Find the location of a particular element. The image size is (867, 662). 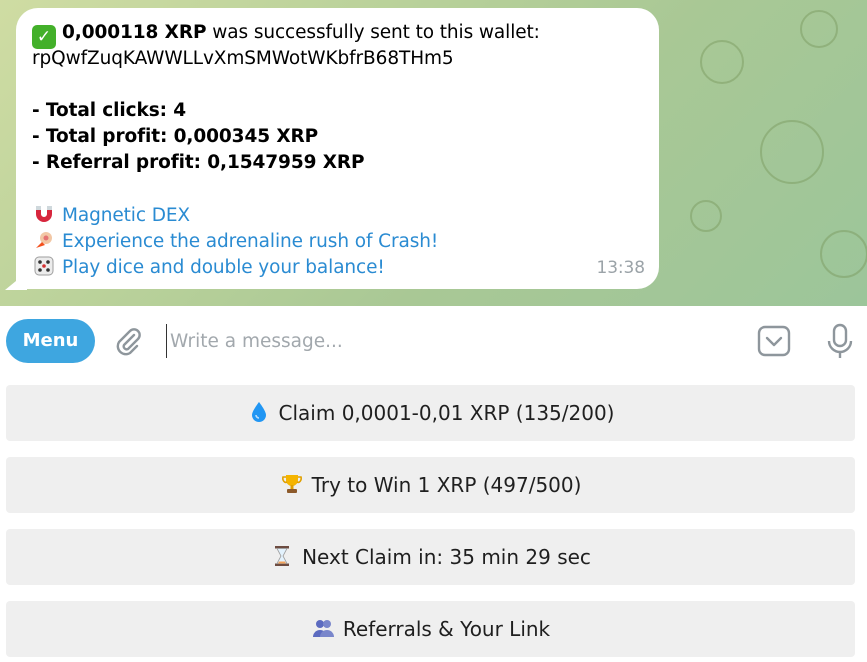

try-to-win-label: Try to Win 1 XRP (497/500) is located at coordinates (446, 485).